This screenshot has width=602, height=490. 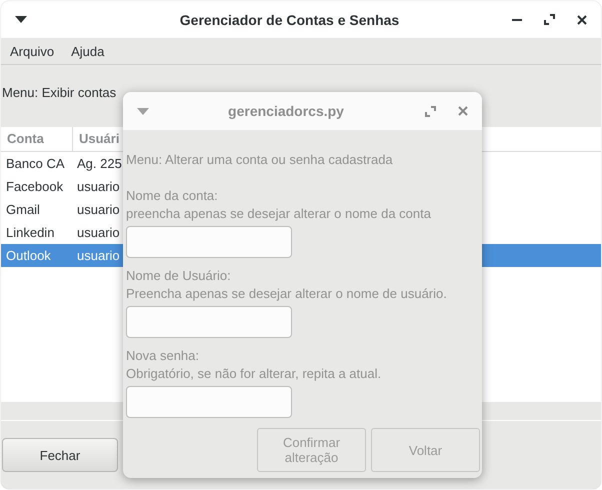 I want to click on table-cell-text: Gmail, so click(x=23, y=209).